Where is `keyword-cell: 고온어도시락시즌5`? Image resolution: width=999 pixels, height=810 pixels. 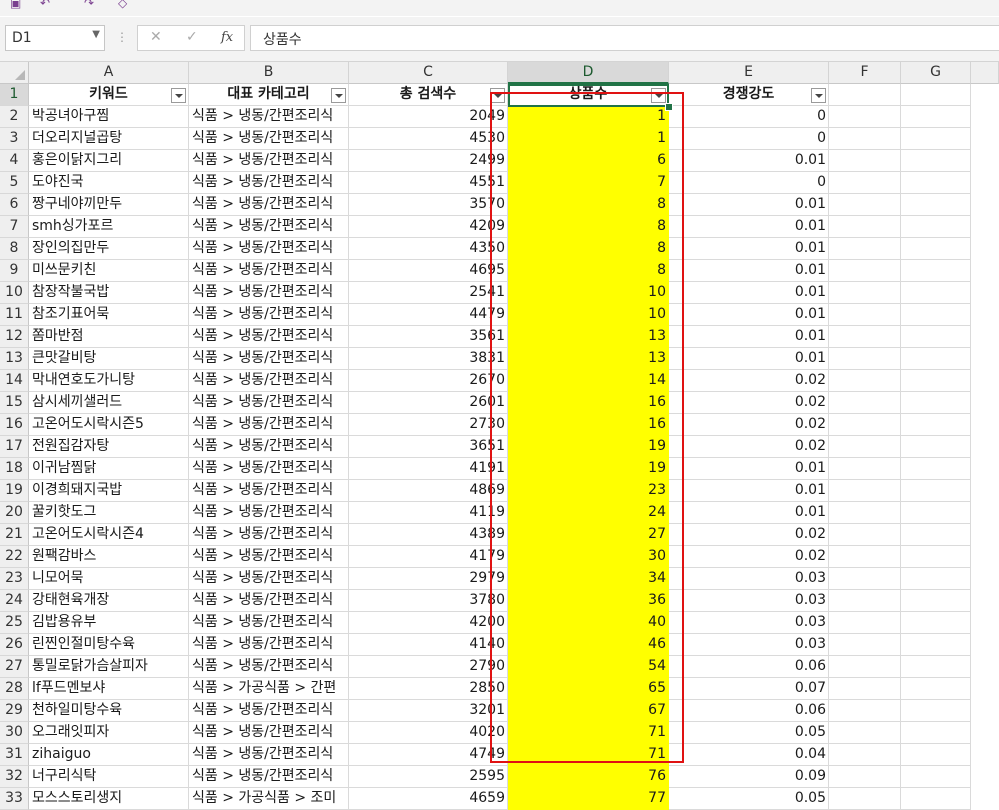 keyword-cell: 고온어도시락시즌5 is located at coordinates (109, 425).